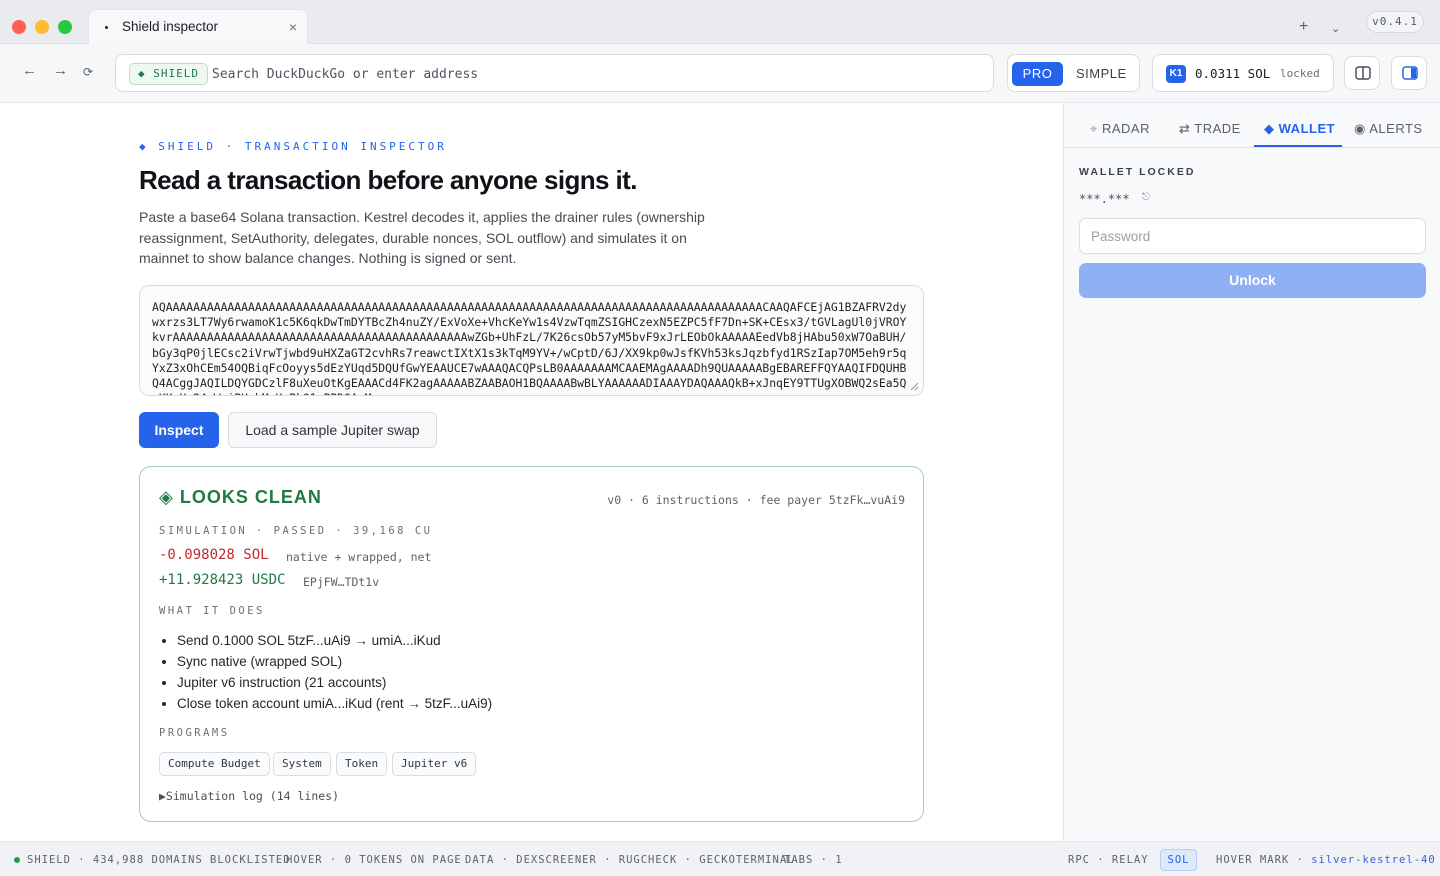  I want to click on sol-change-note: native + wrapped, net, so click(359, 557).